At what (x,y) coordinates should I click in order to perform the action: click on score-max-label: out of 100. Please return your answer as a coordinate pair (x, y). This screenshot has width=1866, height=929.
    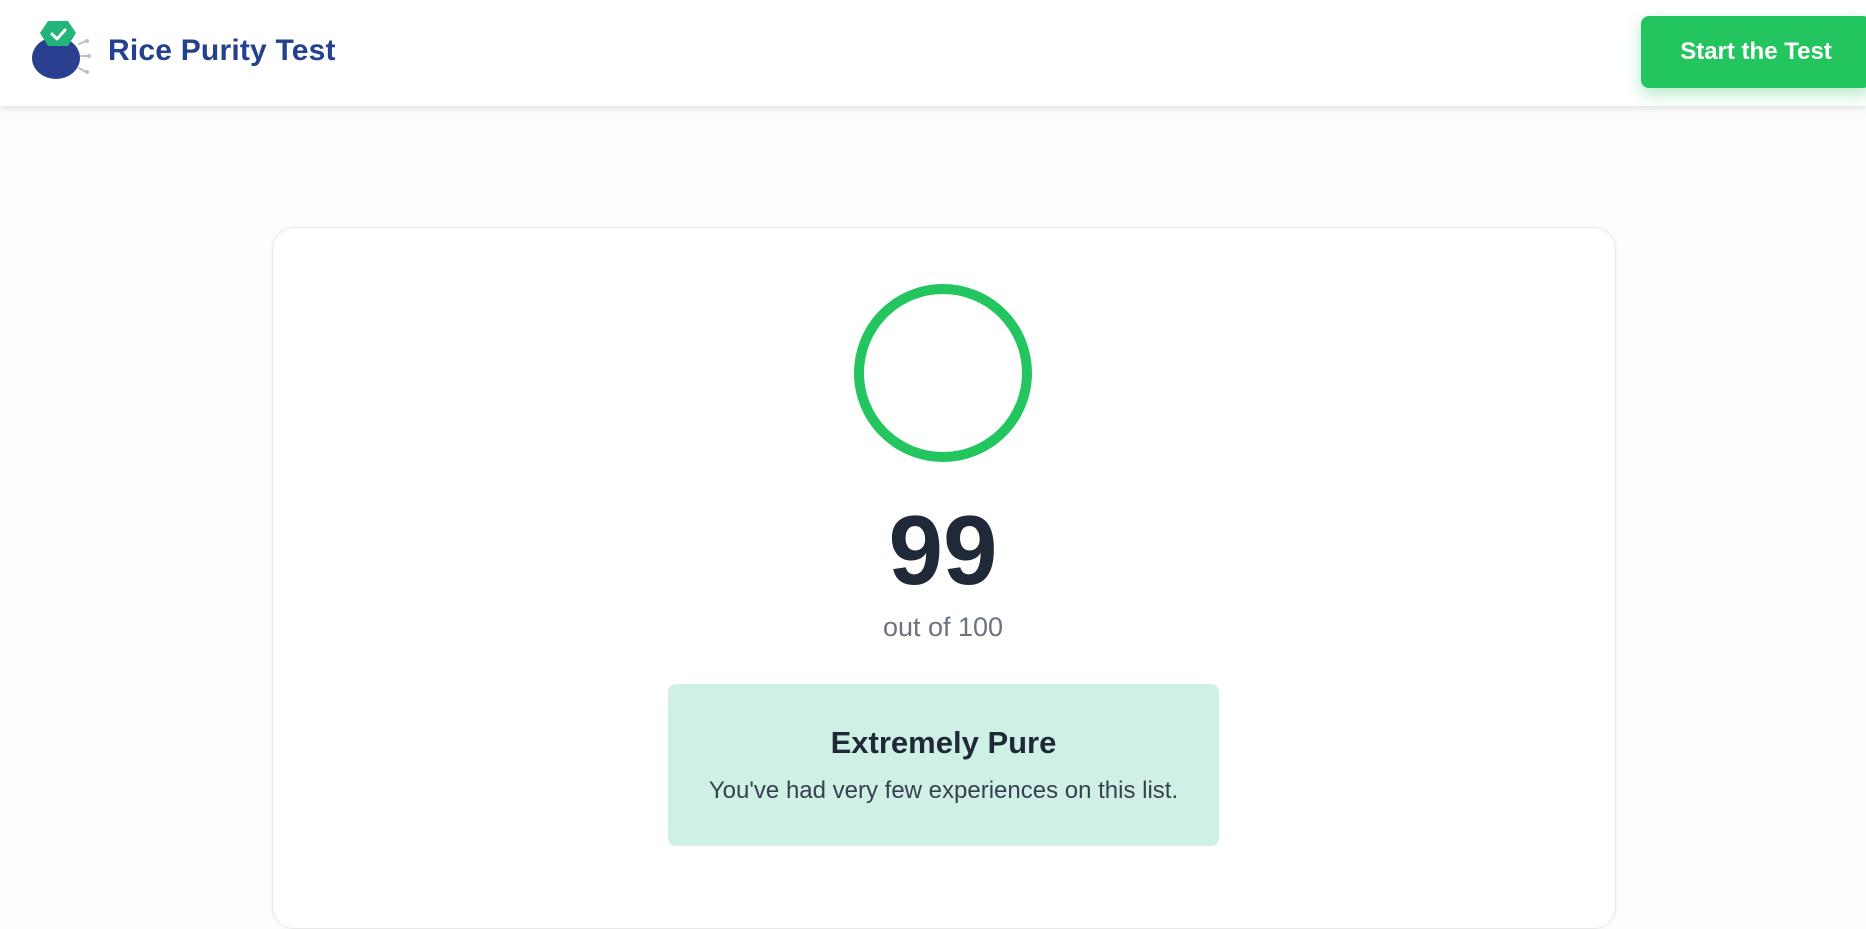
    Looking at the image, I should click on (943, 627).